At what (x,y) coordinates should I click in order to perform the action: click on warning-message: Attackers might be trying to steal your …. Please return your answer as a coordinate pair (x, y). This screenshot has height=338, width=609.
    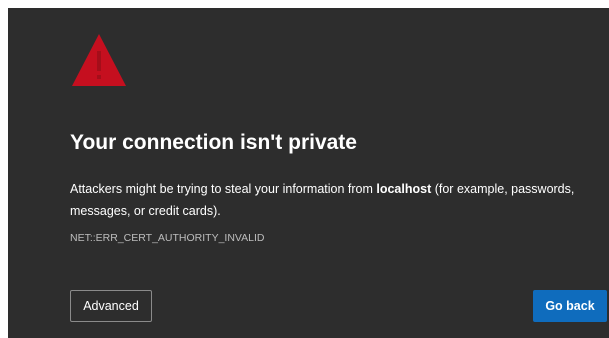
    Looking at the image, I should click on (334, 200).